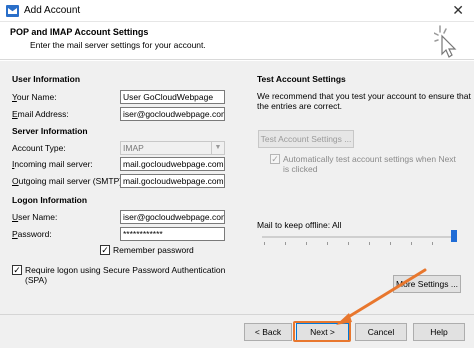  I want to click on user-name-input: iser@gocloudwebpage.com, so click(172, 217).